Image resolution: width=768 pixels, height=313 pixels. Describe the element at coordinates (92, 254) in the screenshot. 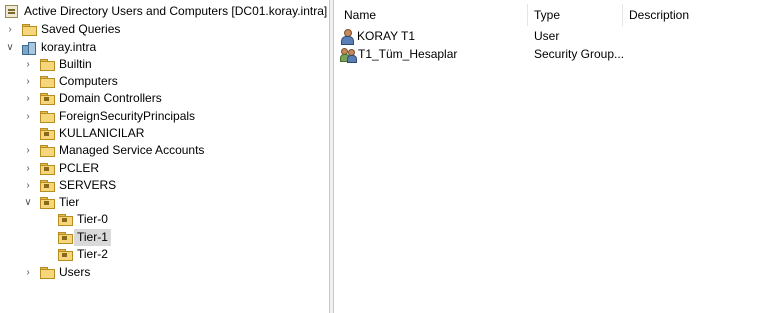

I see `tree-item-label: Tier-2` at that location.